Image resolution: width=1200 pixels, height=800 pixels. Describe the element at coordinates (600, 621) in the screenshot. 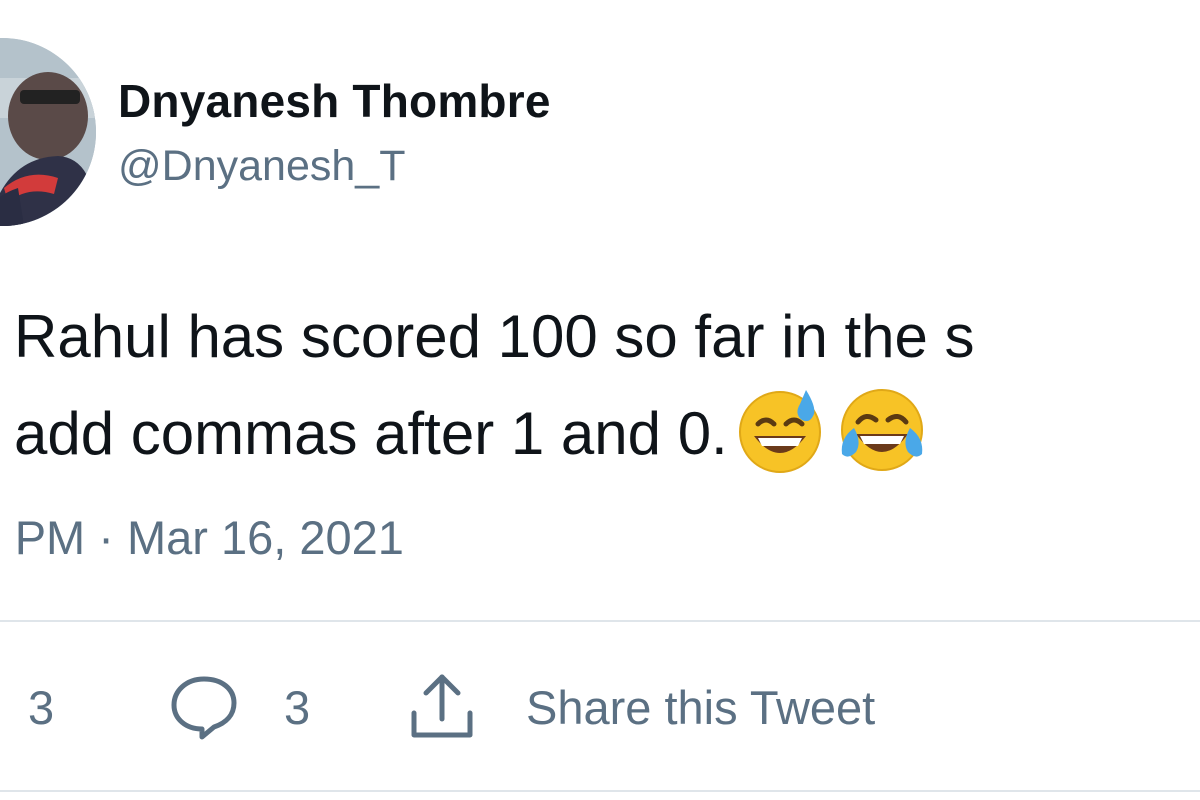

I see `divider` at that location.